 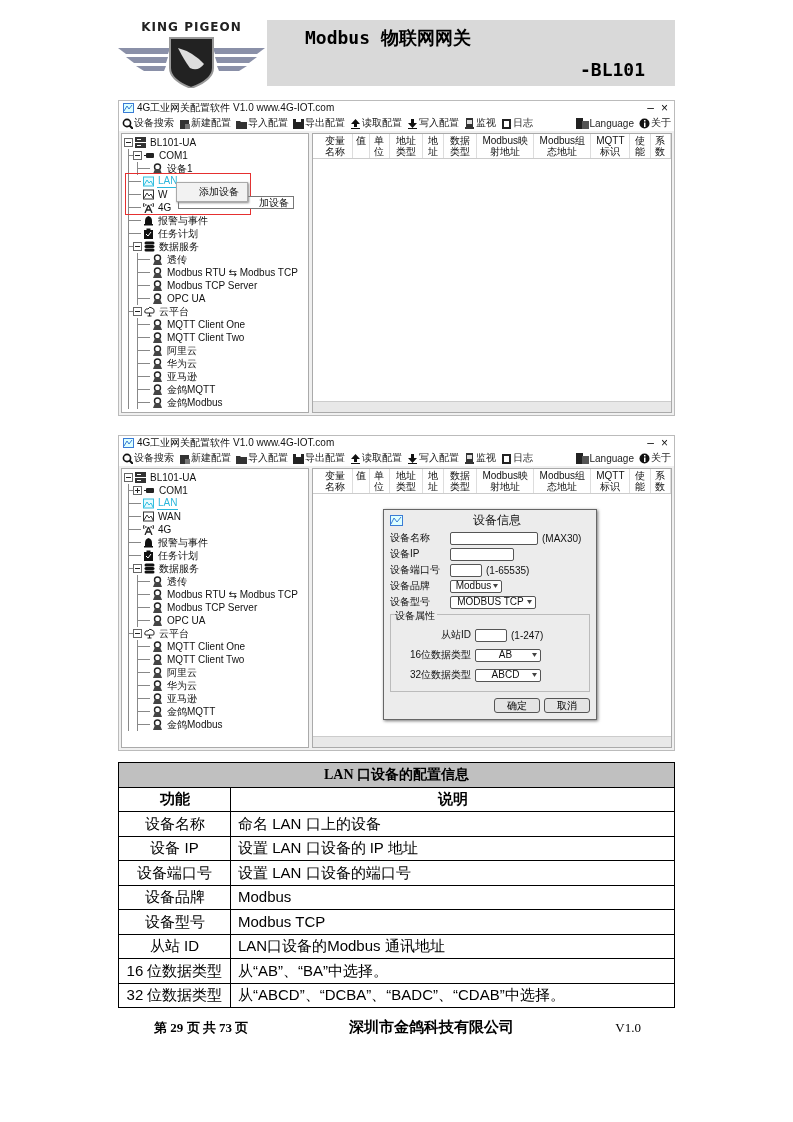 What do you see at coordinates (212, 285) in the screenshot?
I see `tree-item: Modbus TCP Server` at bounding box center [212, 285].